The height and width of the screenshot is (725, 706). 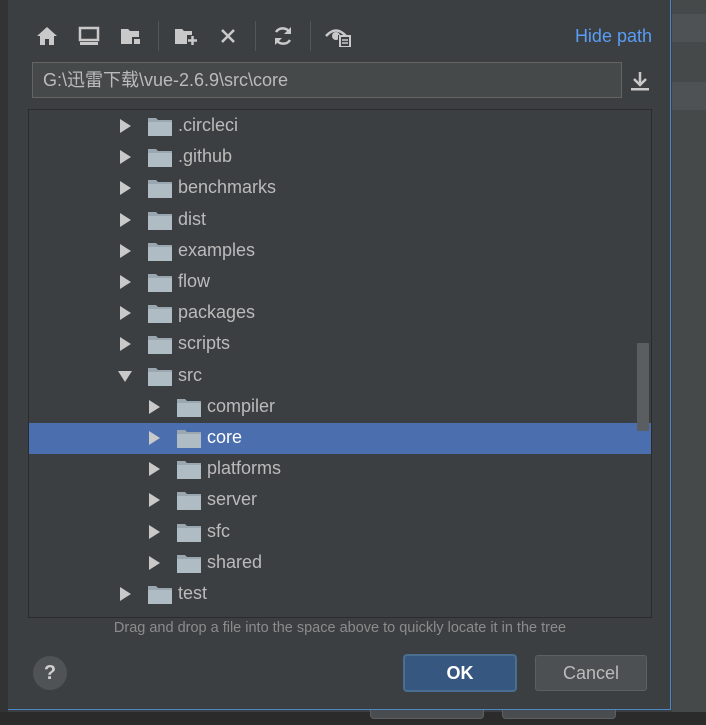 What do you see at coordinates (125, 376) in the screenshot?
I see `collapse-arrow-icon` at bounding box center [125, 376].